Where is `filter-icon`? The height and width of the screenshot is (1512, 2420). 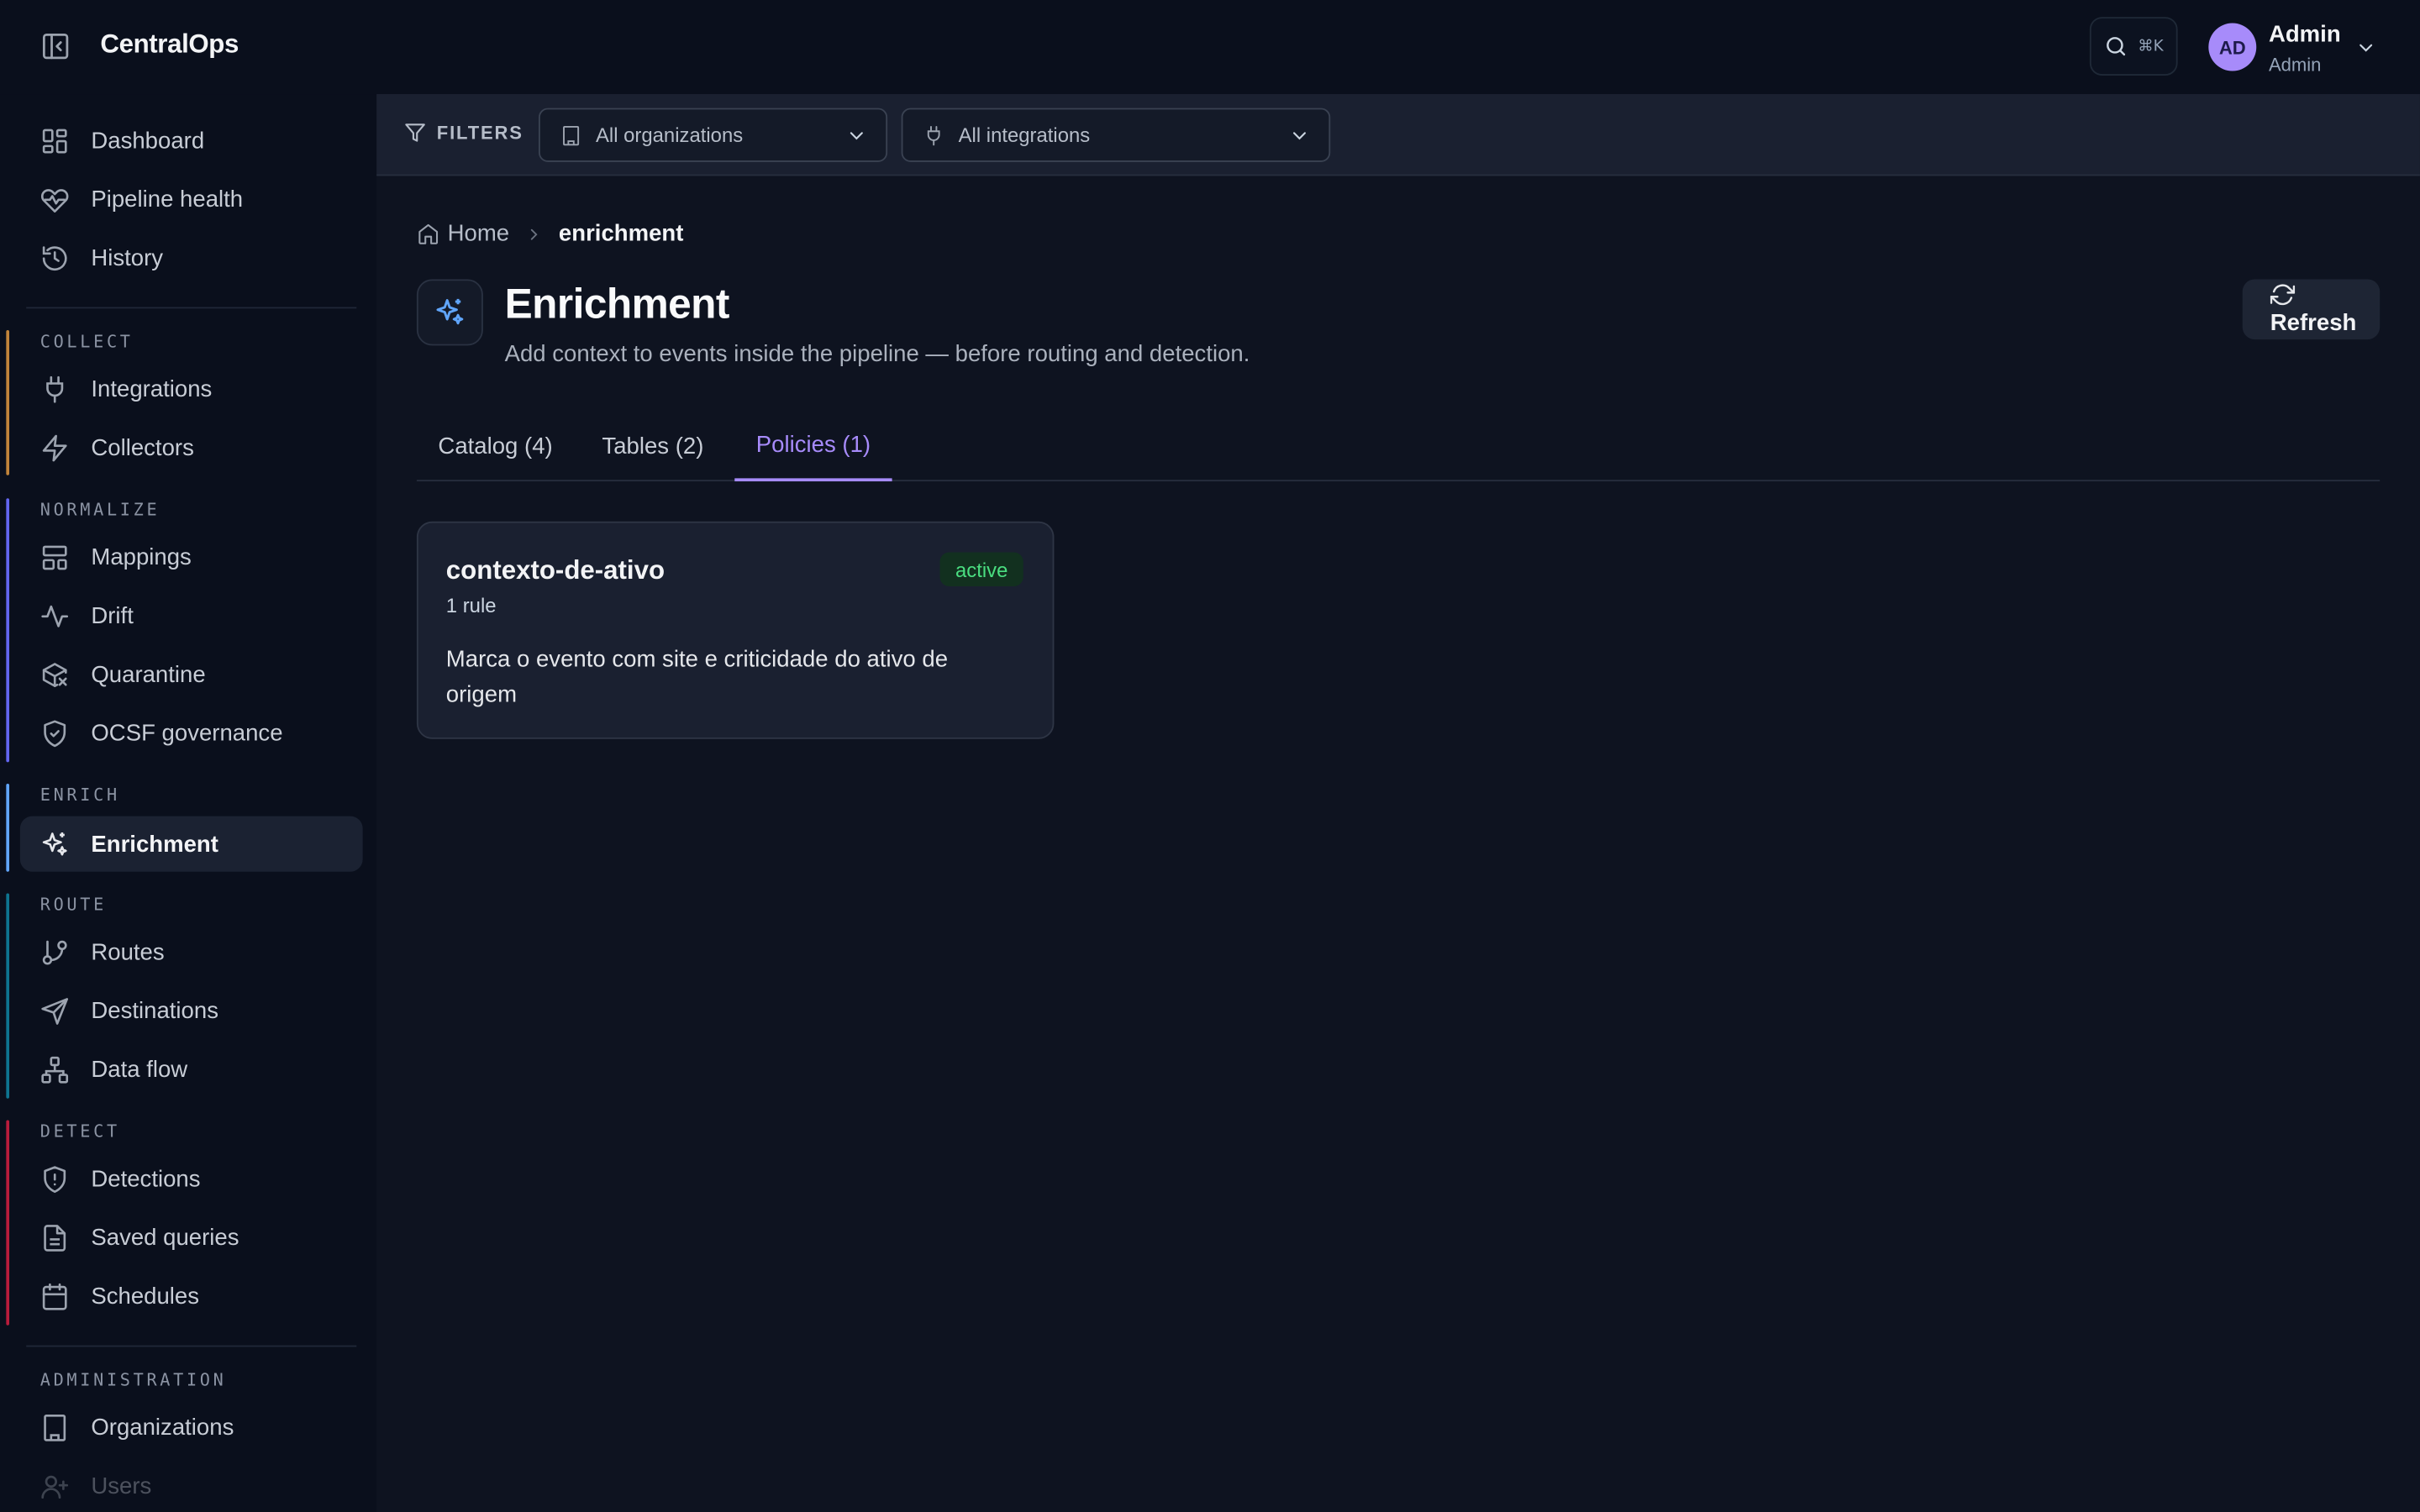
filter-icon is located at coordinates (415, 132).